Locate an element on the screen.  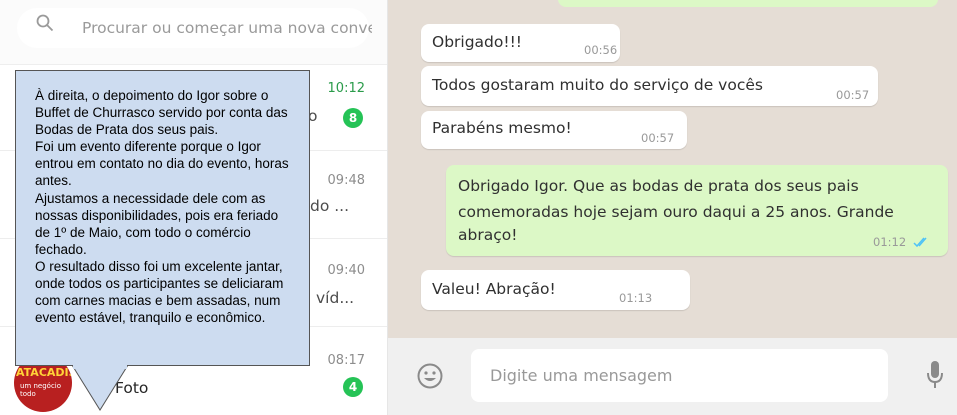
message-bubble-partial is located at coordinates (748, 3).